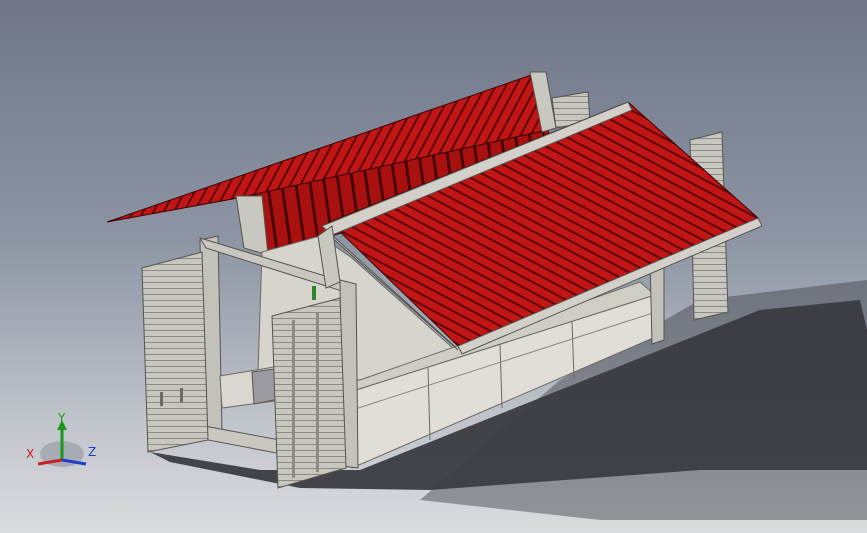 The image size is (867, 533). What do you see at coordinates (252, 225) in the screenshot?
I see `roof-panel-end-frame` at bounding box center [252, 225].